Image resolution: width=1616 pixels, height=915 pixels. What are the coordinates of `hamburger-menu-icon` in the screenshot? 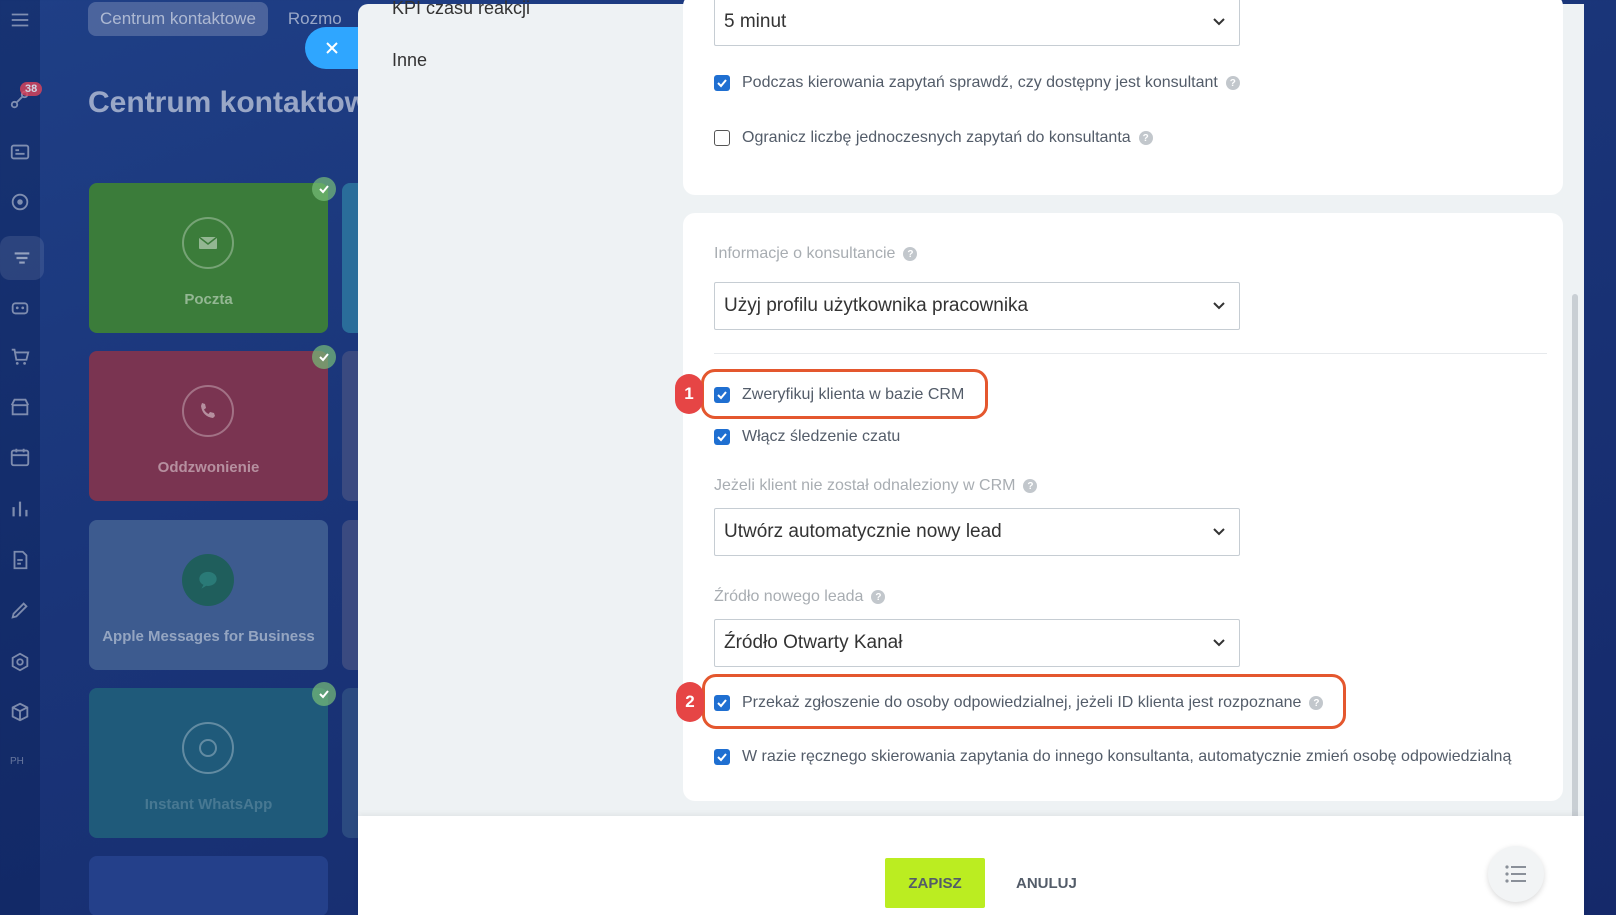 It's located at (20, 20).